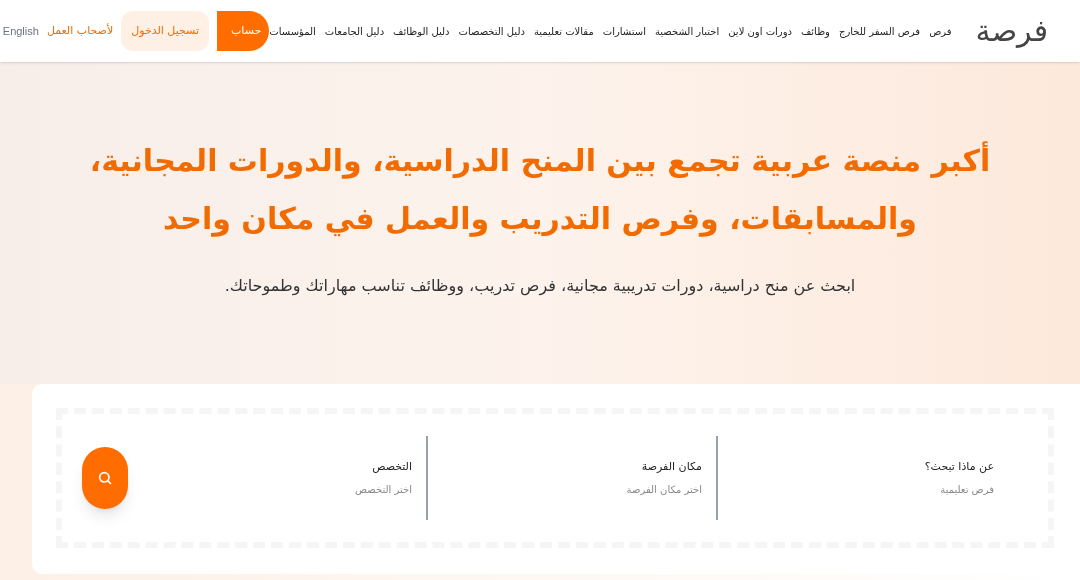  I want to click on nav-link: استشارات, so click(624, 31).